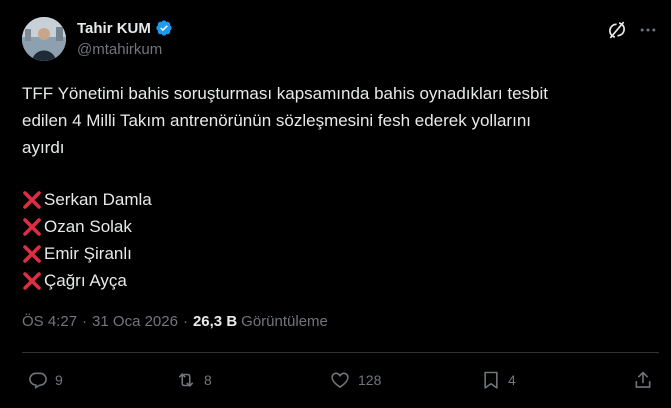  What do you see at coordinates (38, 380) in the screenshot?
I see `reply-icon` at bounding box center [38, 380].